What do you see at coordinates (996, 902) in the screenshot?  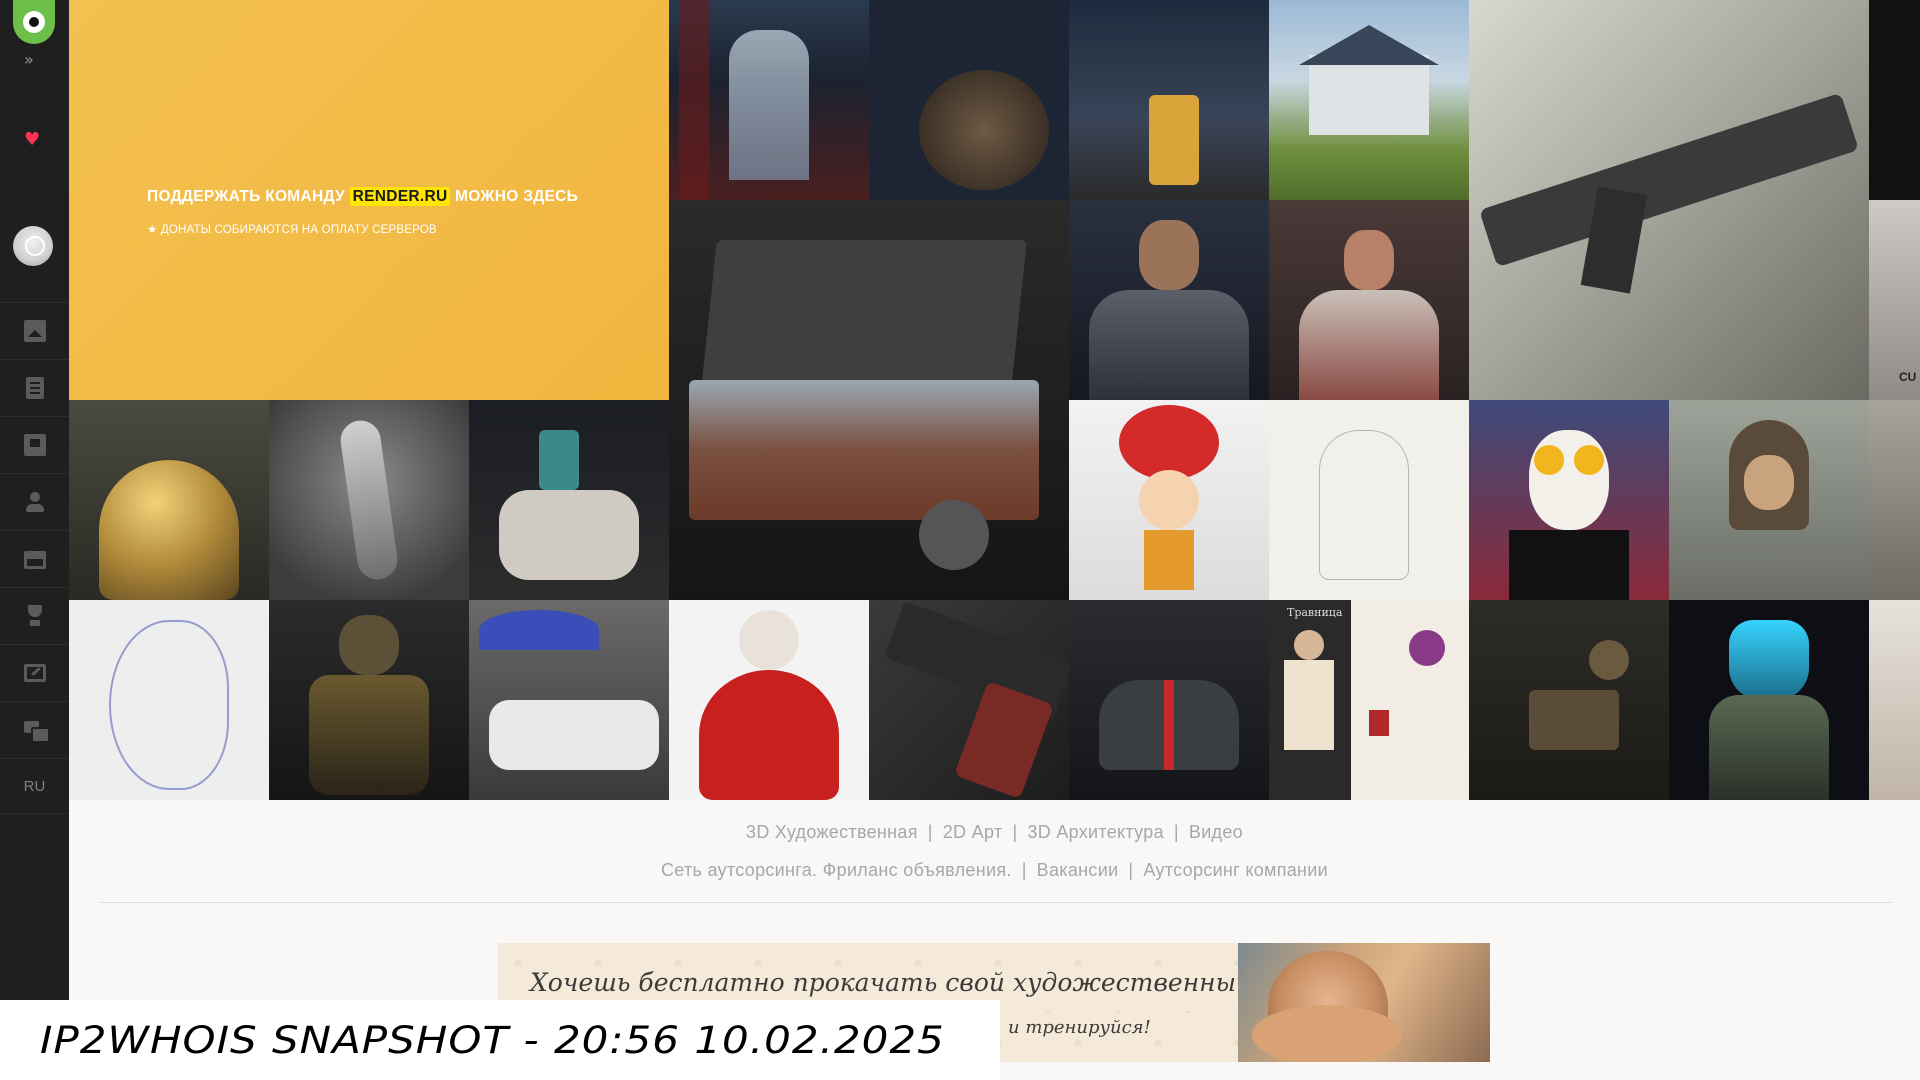 I see `divider` at bounding box center [996, 902].